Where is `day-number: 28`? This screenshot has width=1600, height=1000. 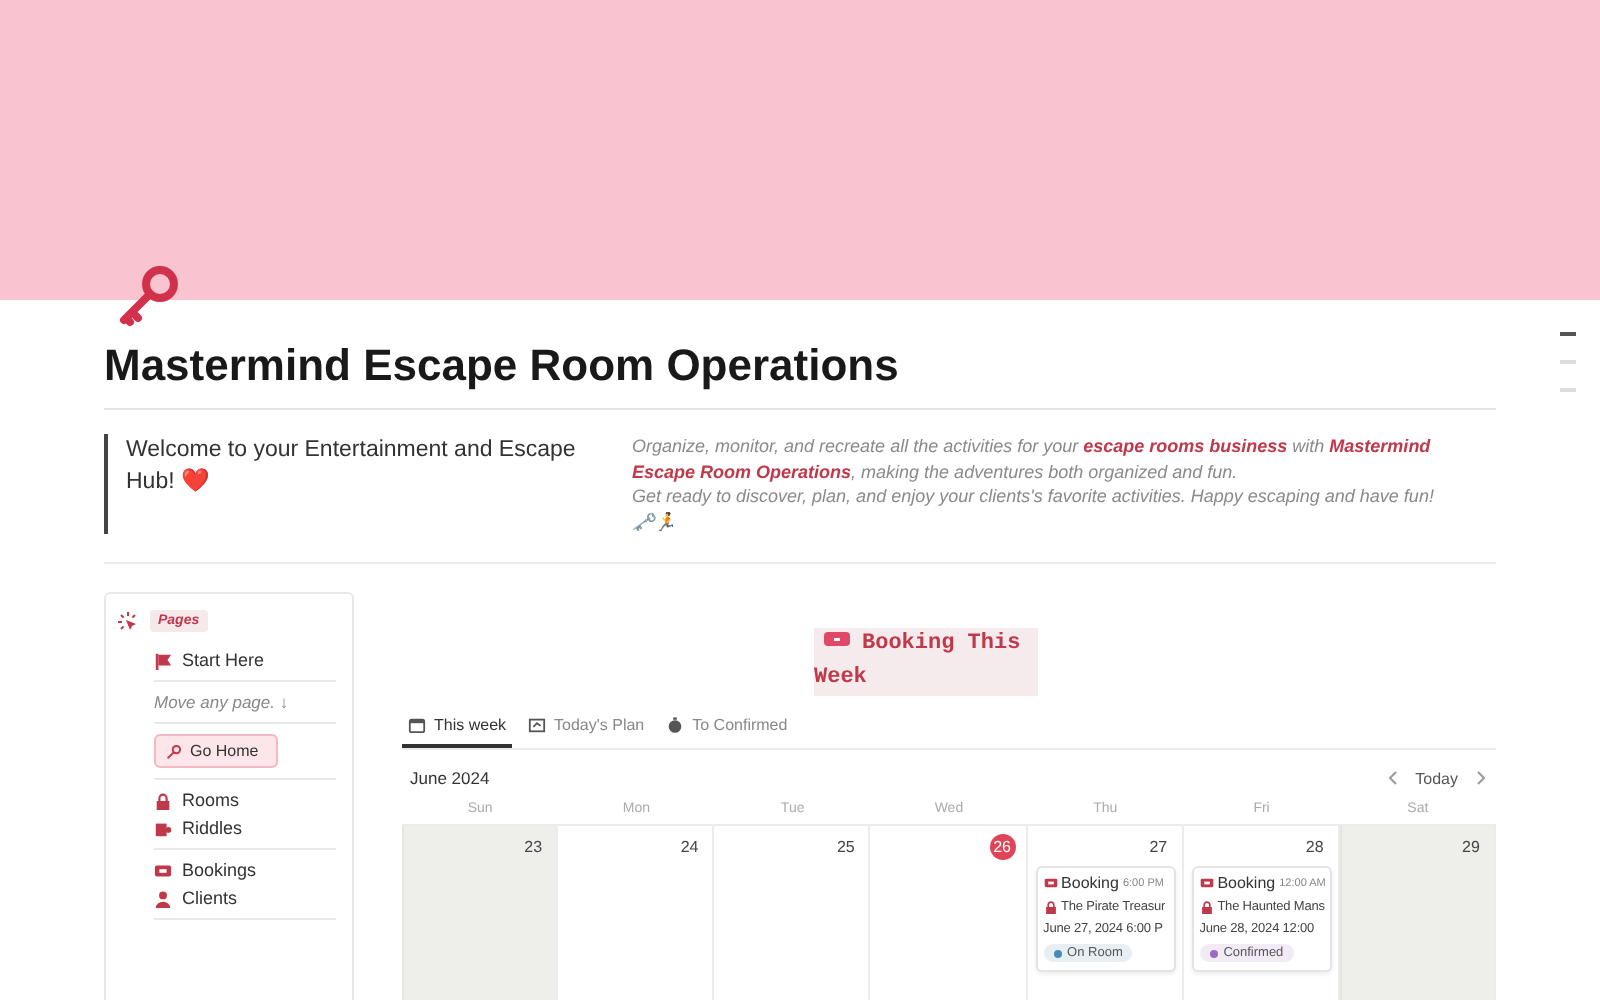
day-number: 28 is located at coordinates (1314, 848).